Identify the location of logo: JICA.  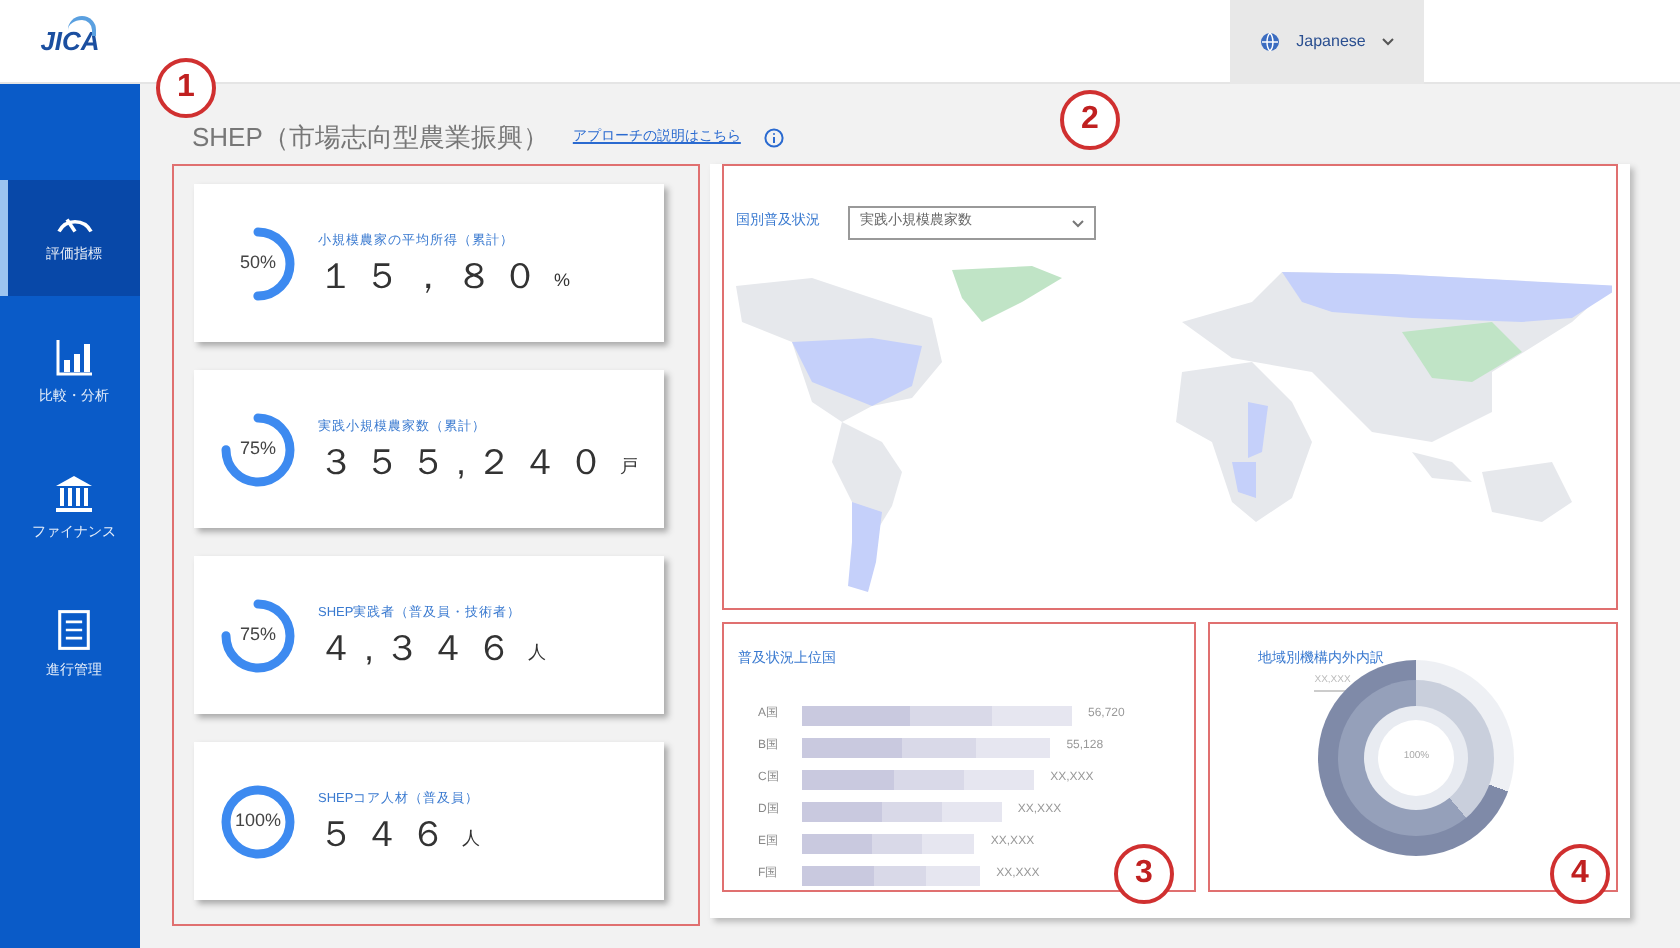
(70, 41).